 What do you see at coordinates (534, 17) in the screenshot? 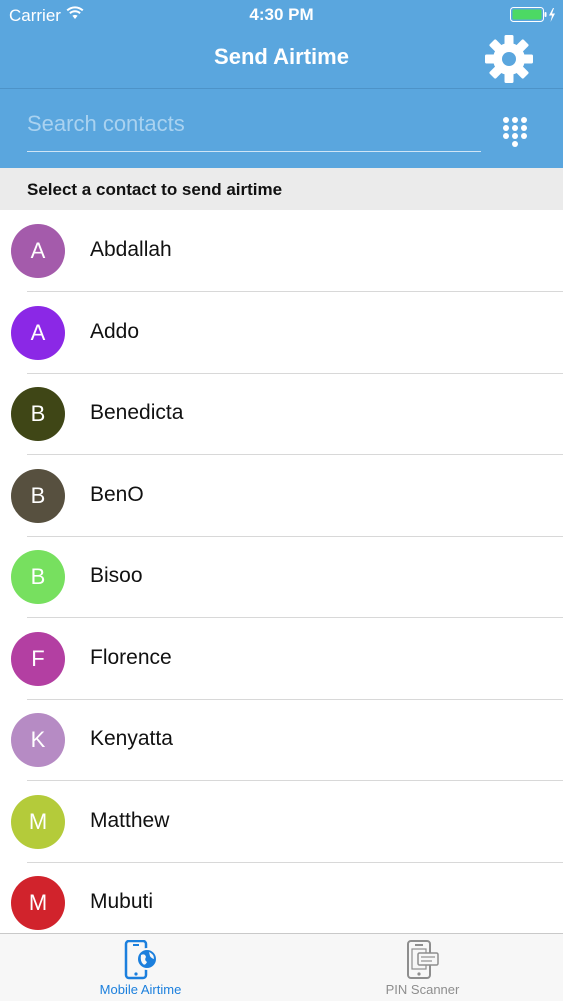
I see `battery-icon` at bounding box center [534, 17].